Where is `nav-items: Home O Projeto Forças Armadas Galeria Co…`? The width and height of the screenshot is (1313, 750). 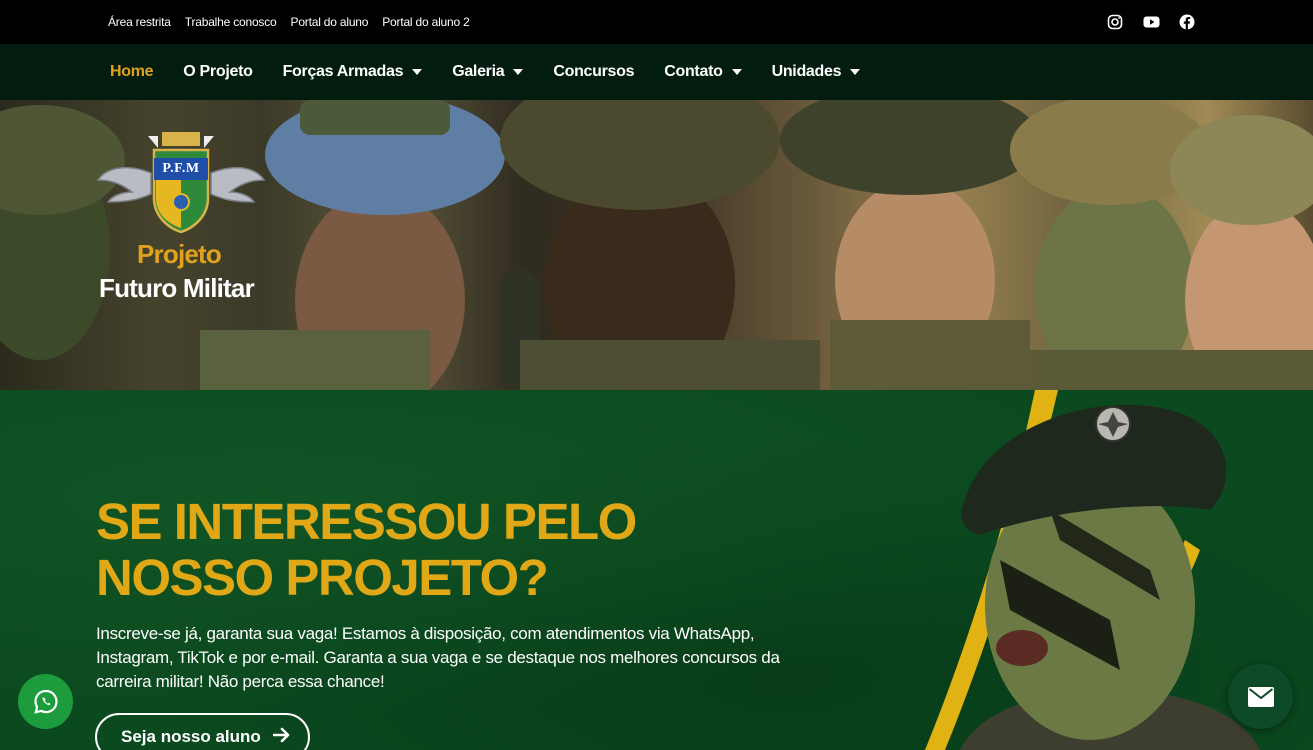
nav-items: Home O Projeto Forças Armadas Galeria Co… is located at coordinates (500, 72).